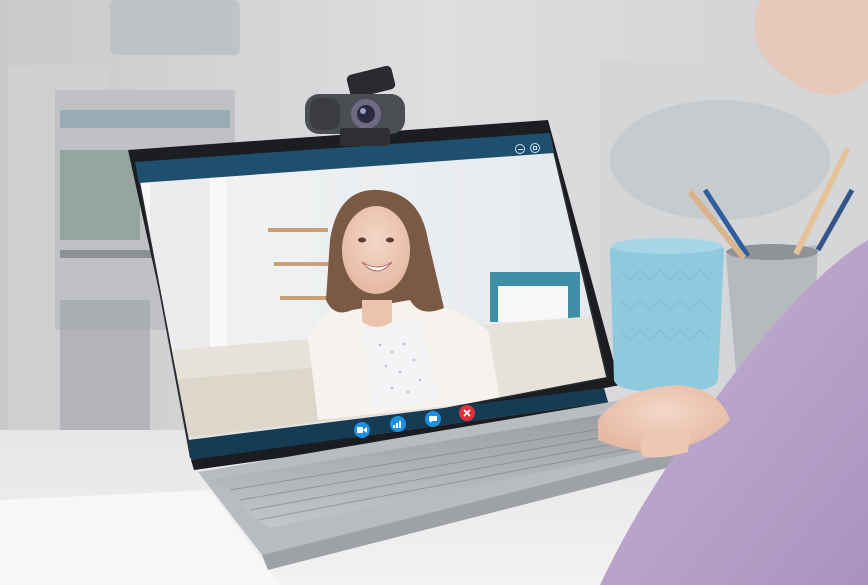 Image resolution: width=868 pixels, height=585 pixels. I want to click on audio-wave-icon, so click(397, 424).